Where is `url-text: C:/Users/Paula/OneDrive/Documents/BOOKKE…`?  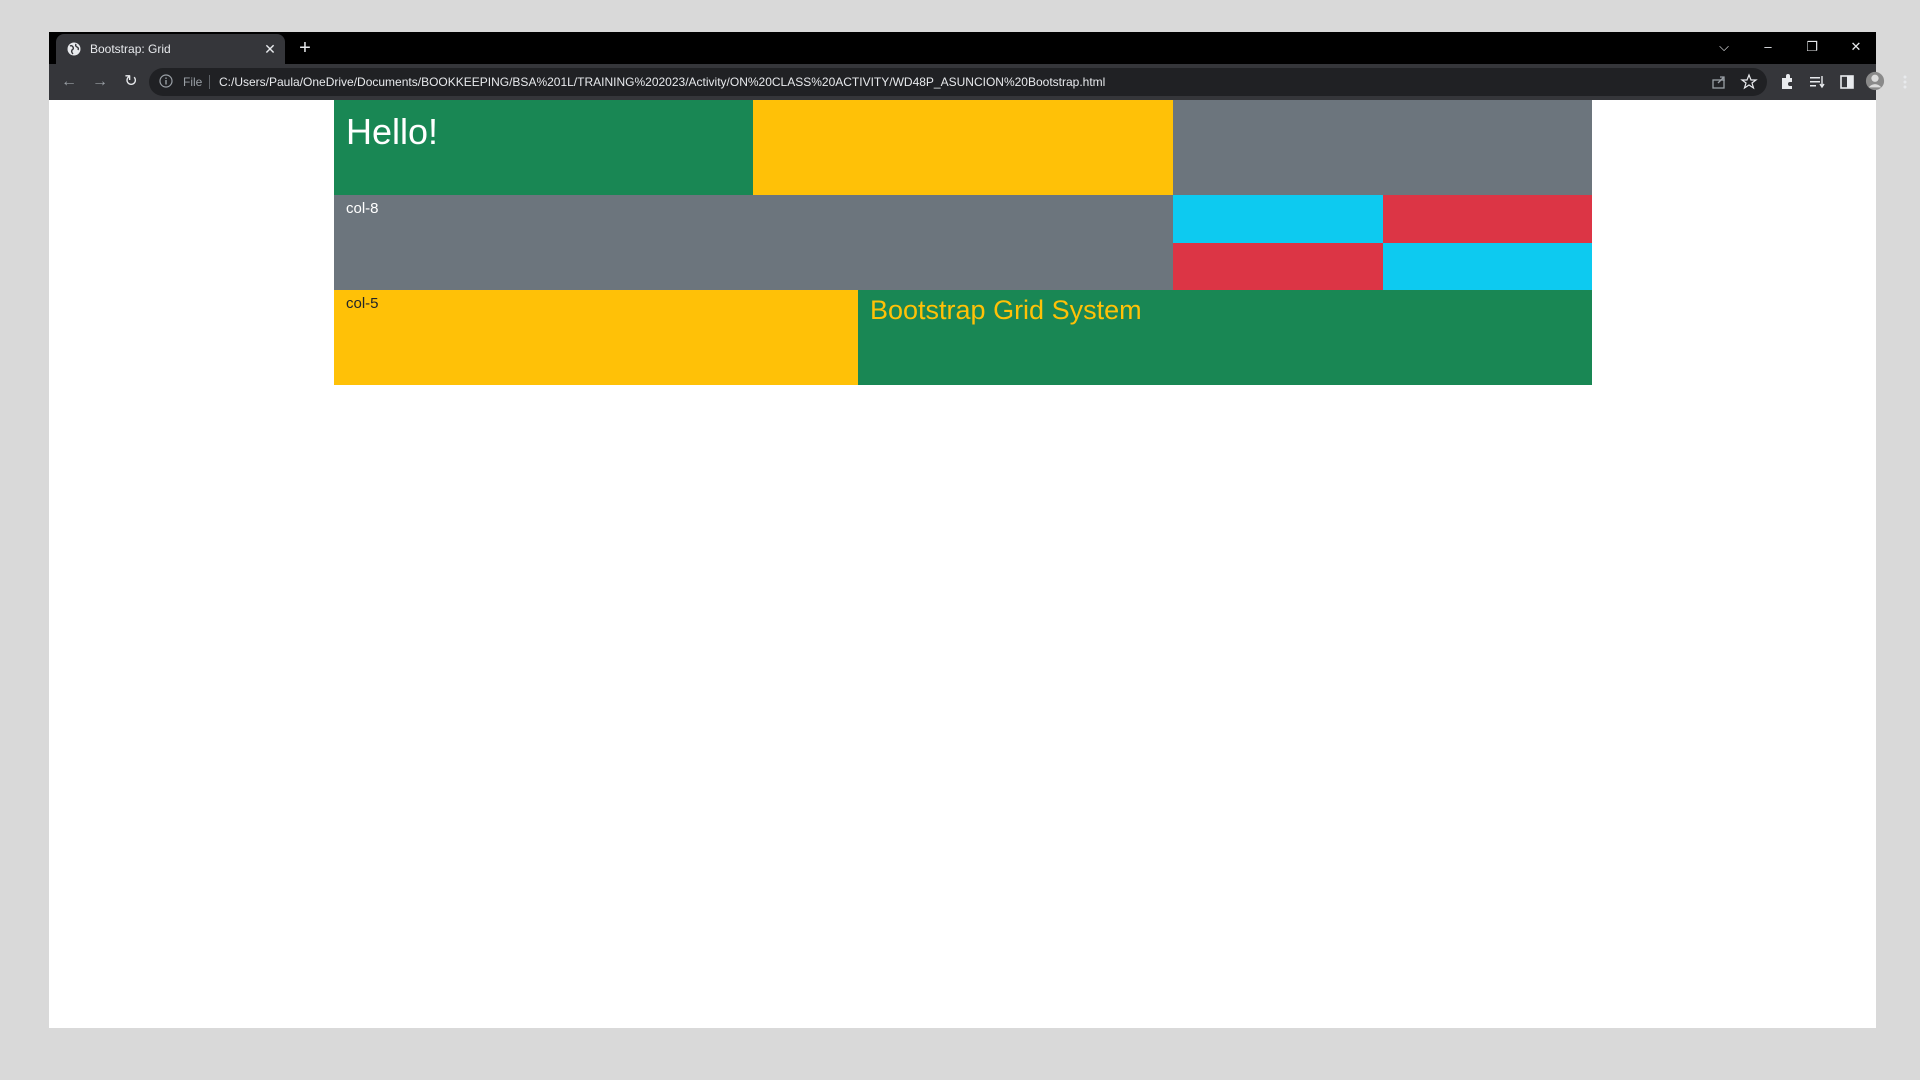
url-text: C:/Users/Paula/OneDrive/Documents/BOOKKE… is located at coordinates (662, 82).